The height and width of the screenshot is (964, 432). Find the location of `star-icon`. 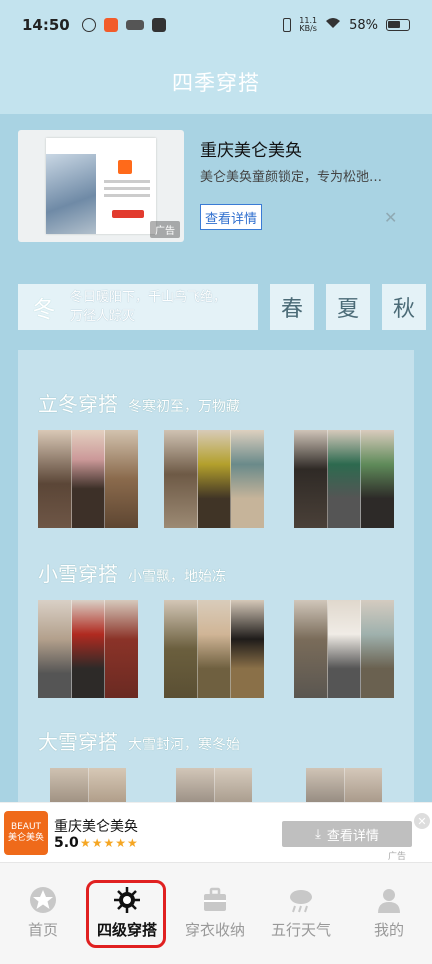

star-icon is located at coordinates (43, 900).